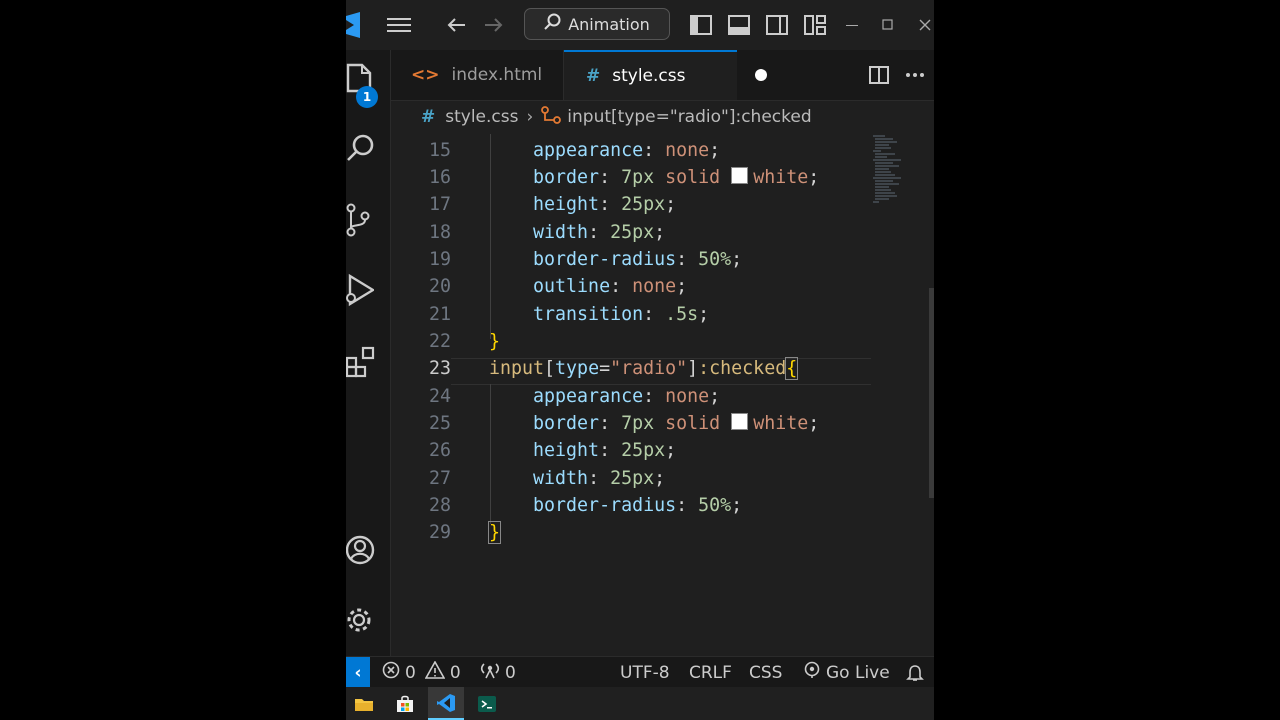 Image resolution: width=1280 pixels, height=720 pixels. Describe the element at coordinates (391, 672) in the screenshot. I see `error-icon` at that location.